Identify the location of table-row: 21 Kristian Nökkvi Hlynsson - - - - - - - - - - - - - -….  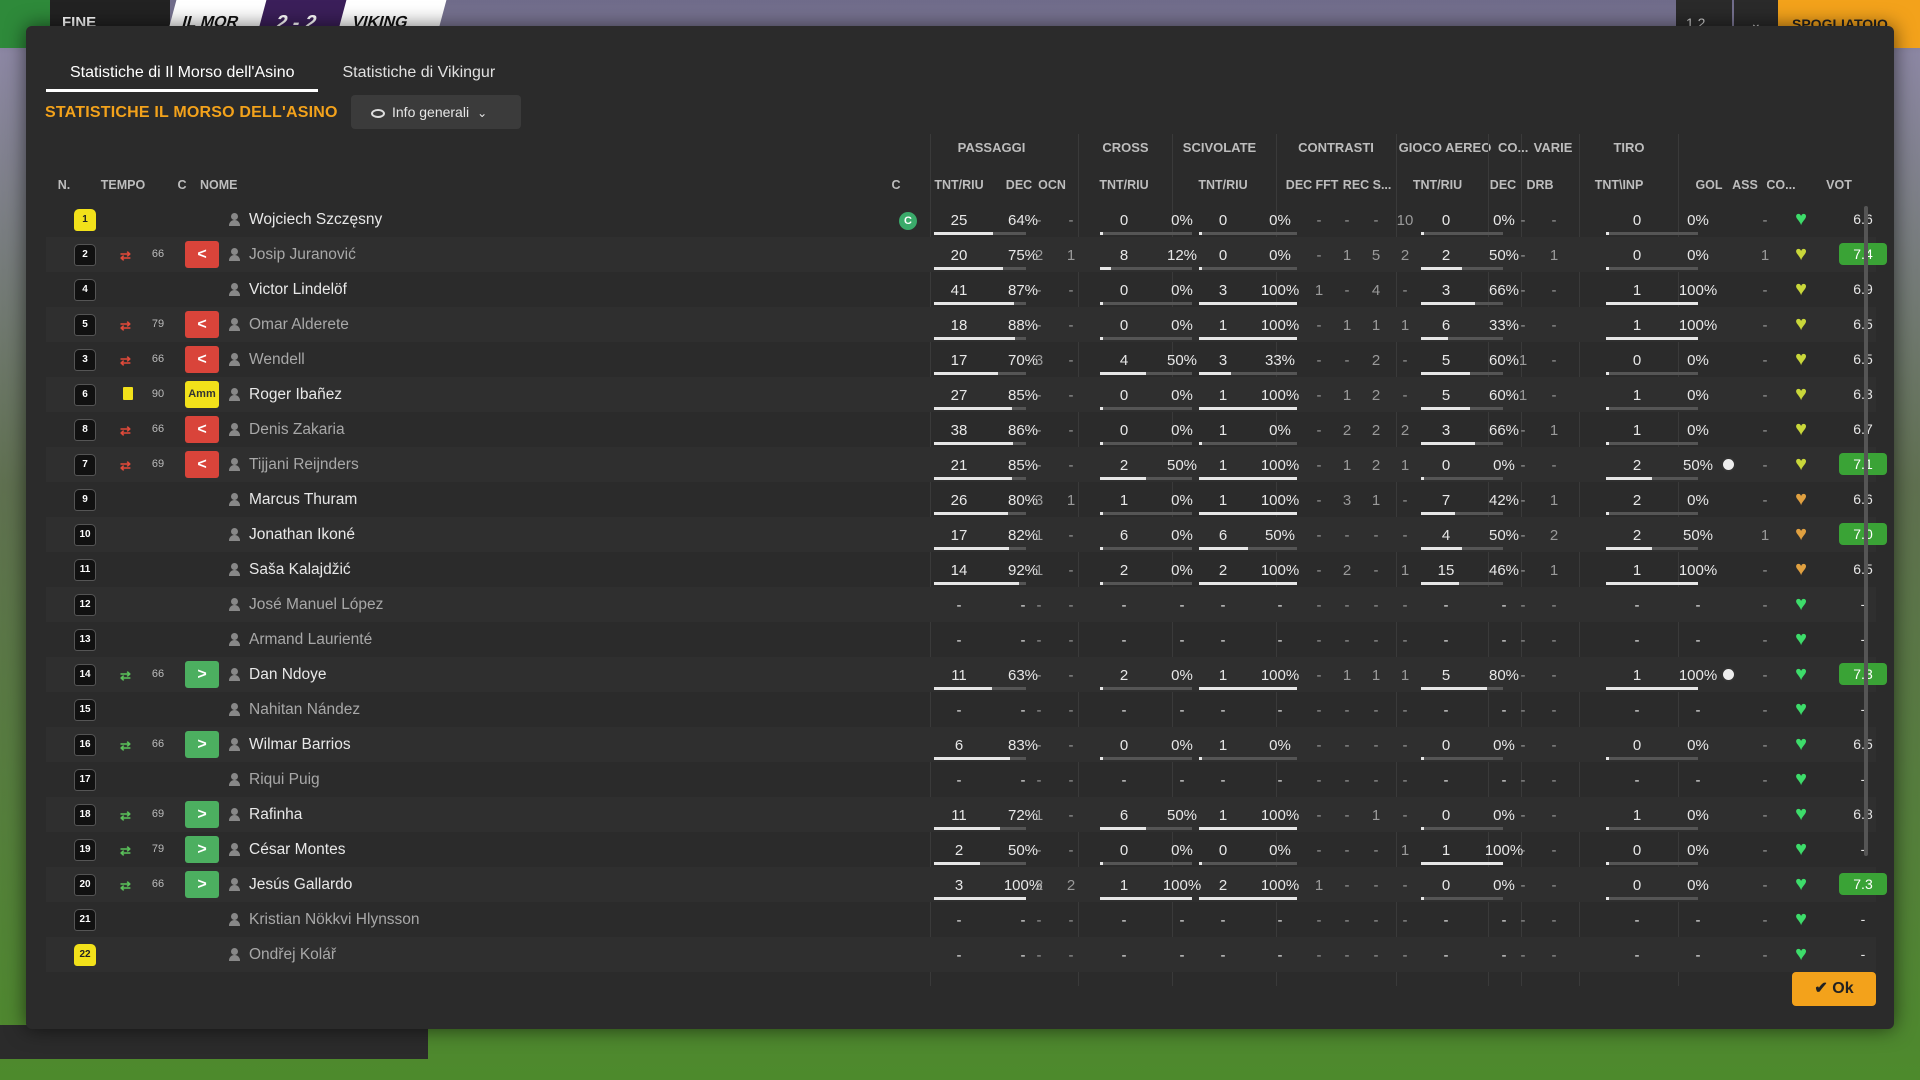
(961, 919).